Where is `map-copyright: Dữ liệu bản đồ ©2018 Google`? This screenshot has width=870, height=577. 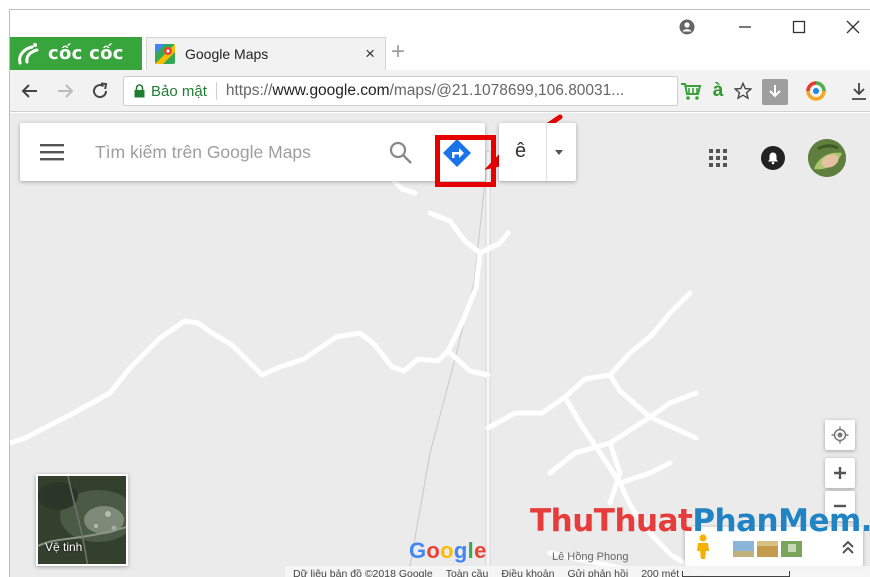
map-copyright: Dữ liệu bản đồ ©2018 Google is located at coordinates (363, 572).